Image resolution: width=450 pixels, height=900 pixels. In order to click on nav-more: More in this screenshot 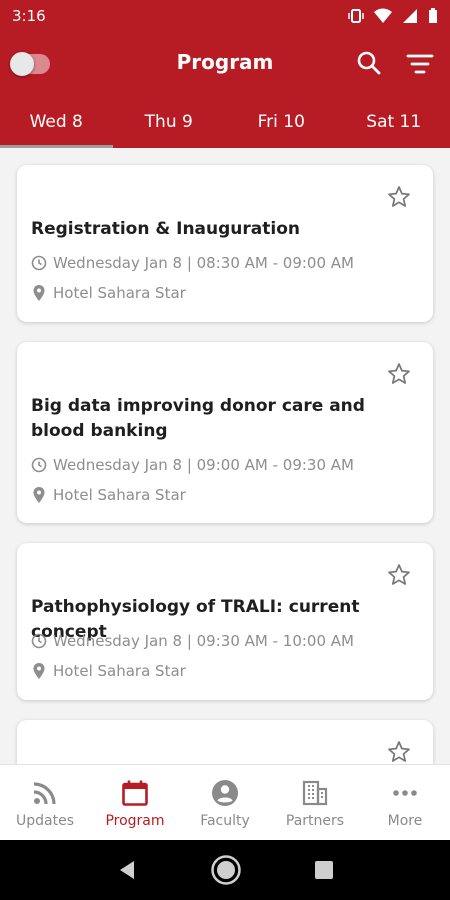, I will do `click(405, 803)`.